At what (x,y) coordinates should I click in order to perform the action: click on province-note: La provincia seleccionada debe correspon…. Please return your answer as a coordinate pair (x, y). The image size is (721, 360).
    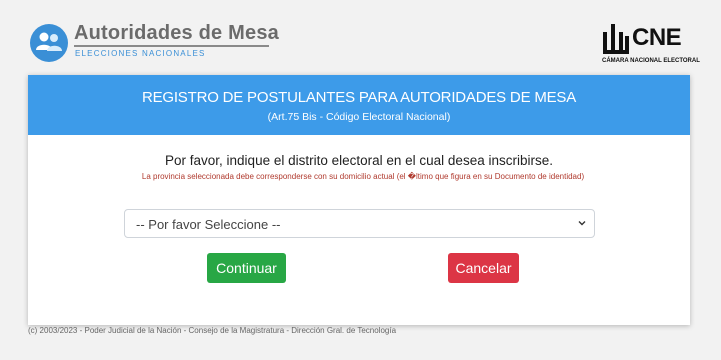
    Looking at the image, I should click on (363, 176).